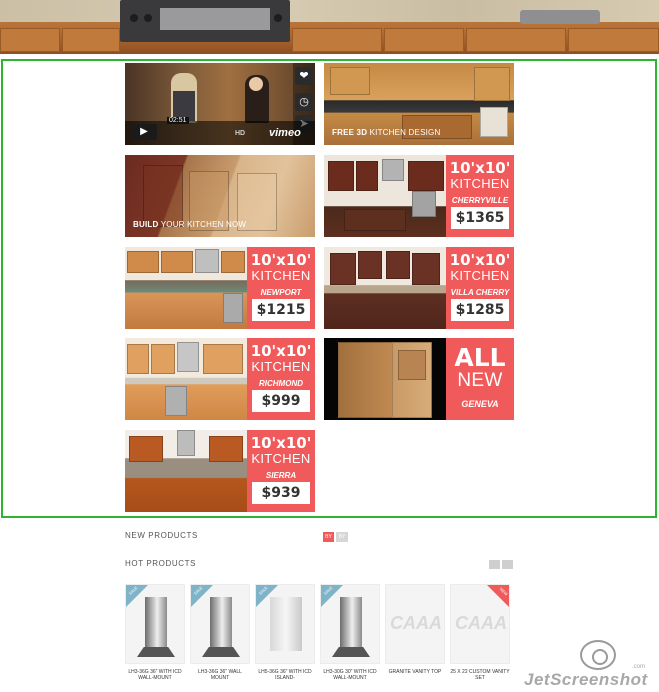 Image resolution: width=659 pixels, height=692 pixels. I want to click on promo-price: $1285, so click(480, 310).